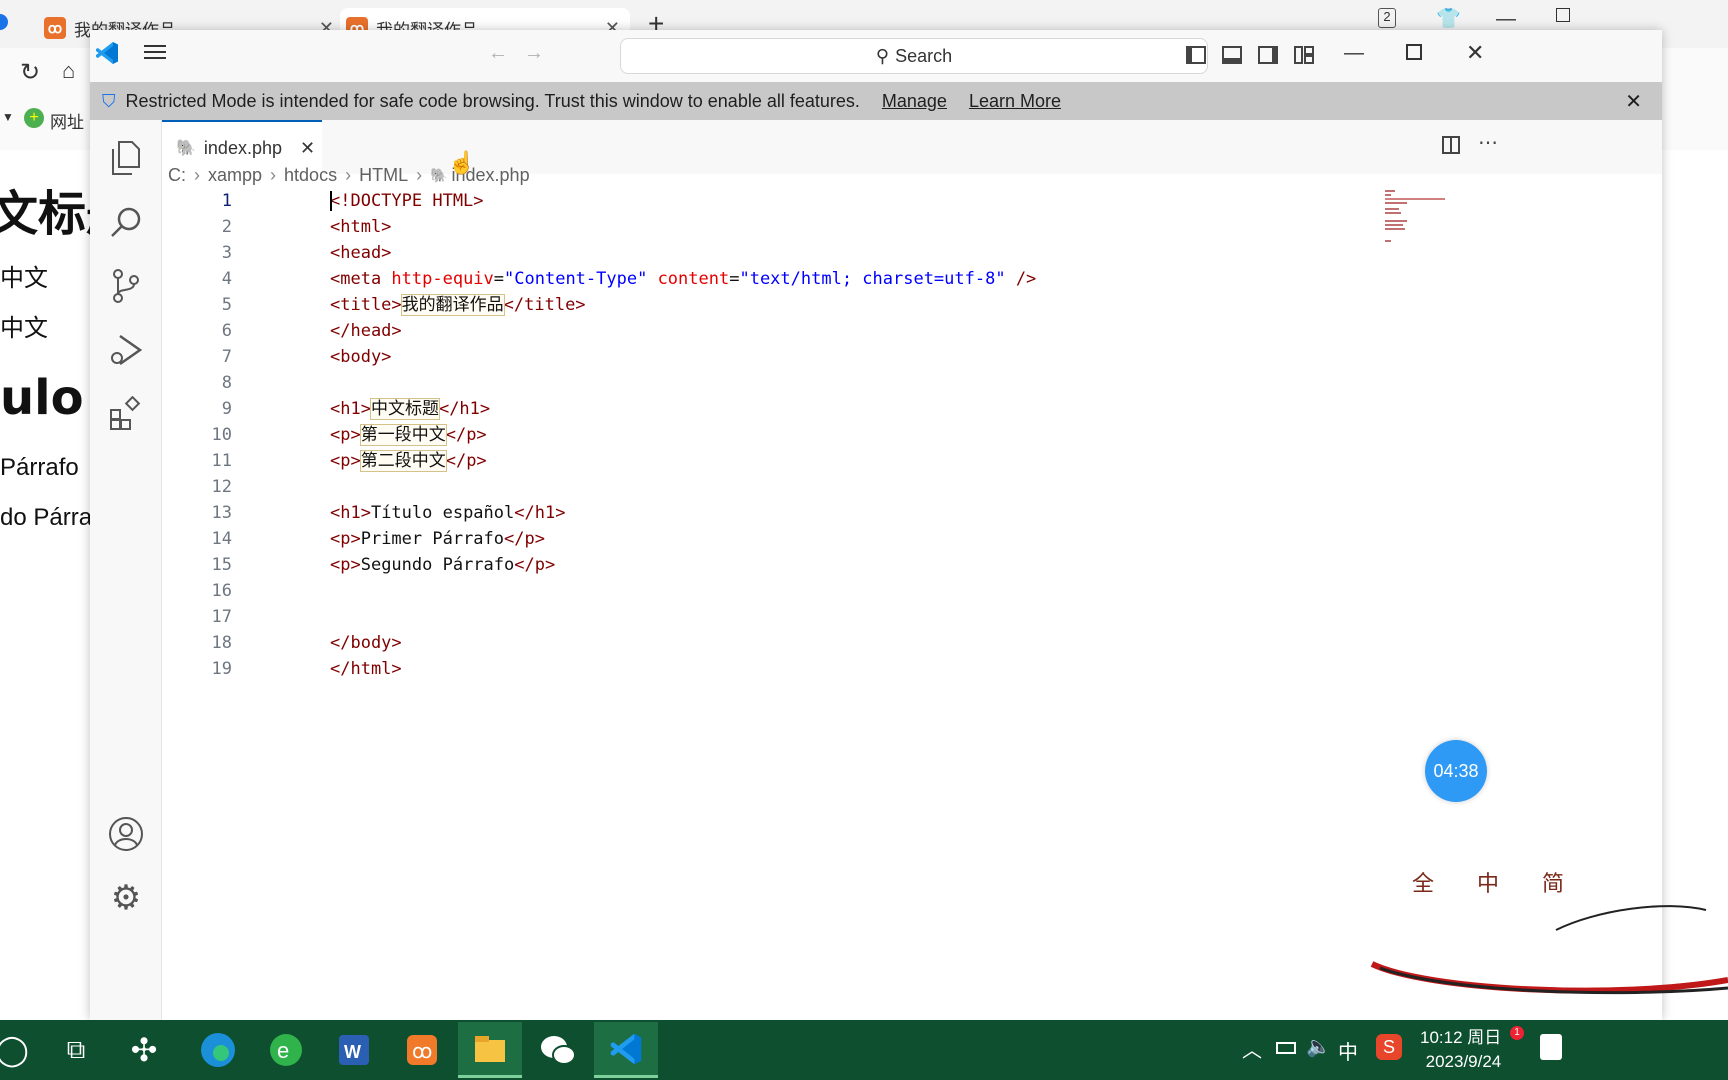  What do you see at coordinates (1015, 101) in the screenshot?
I see `learn-more-link: Learn More` at bounding box center [1015, 101].